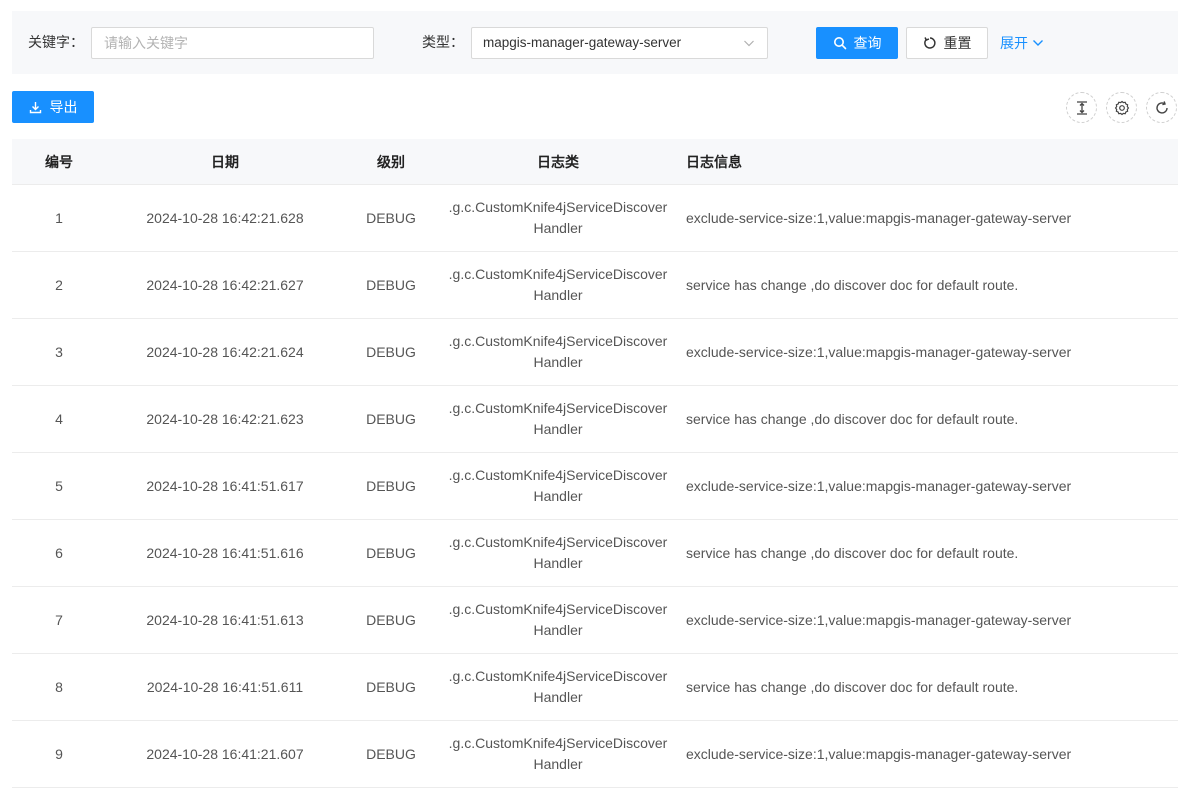  What do you see at coordinates (59, 754) in the screenshot?
I see `cell-no: 9` at bounding box center [59, 754].